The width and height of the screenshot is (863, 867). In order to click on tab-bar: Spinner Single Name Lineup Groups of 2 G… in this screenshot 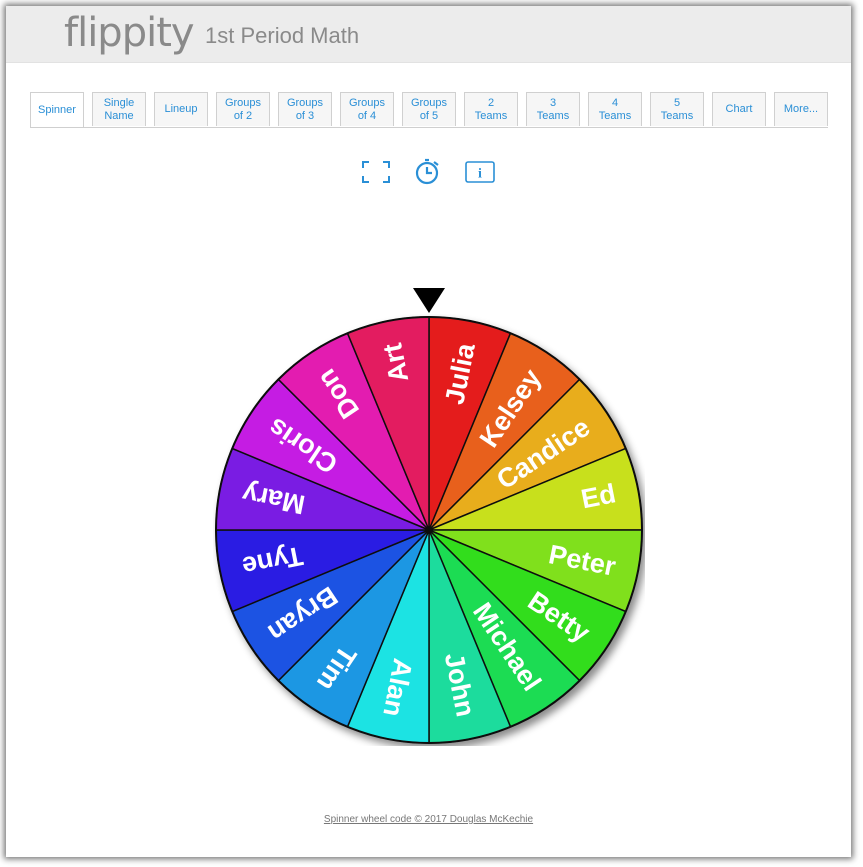, I will do `click(429, 110)`.